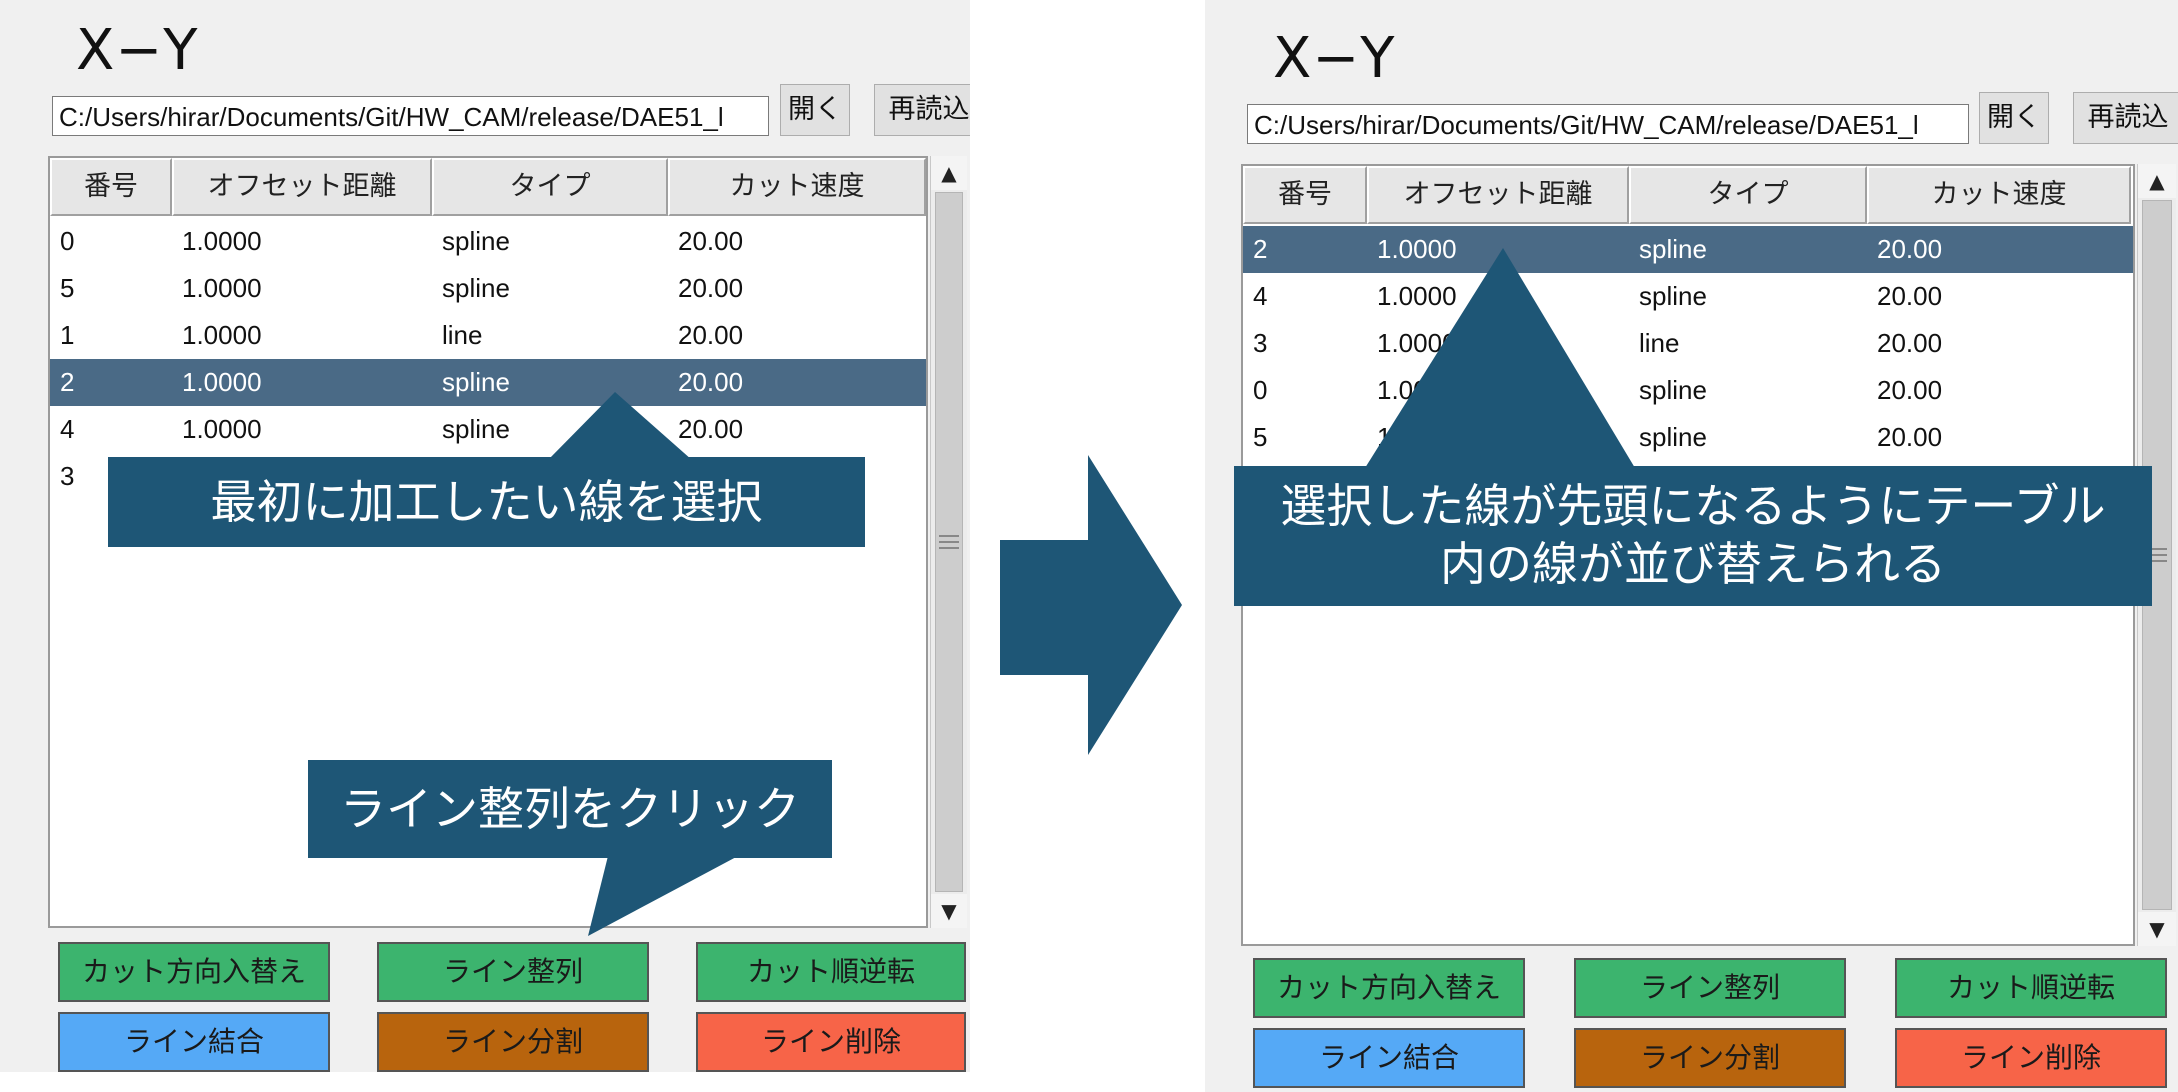  Describe the element at coordinates (1260, 343) in the screenshot. I see `cell-number: 3` at that location.